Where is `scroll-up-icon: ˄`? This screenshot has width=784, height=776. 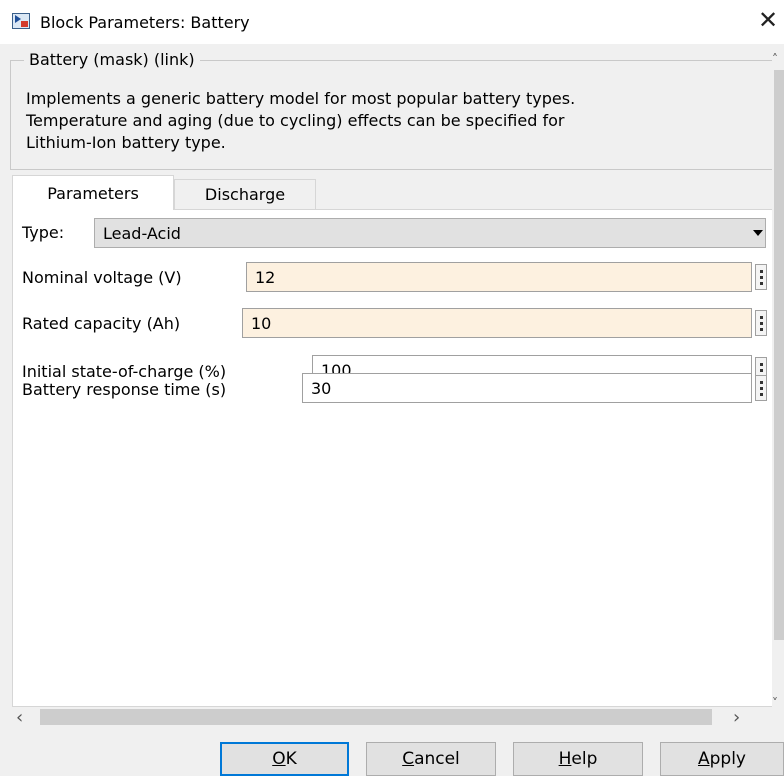 scroll-up-icon: ˄ is located at coordinates (775, 59).